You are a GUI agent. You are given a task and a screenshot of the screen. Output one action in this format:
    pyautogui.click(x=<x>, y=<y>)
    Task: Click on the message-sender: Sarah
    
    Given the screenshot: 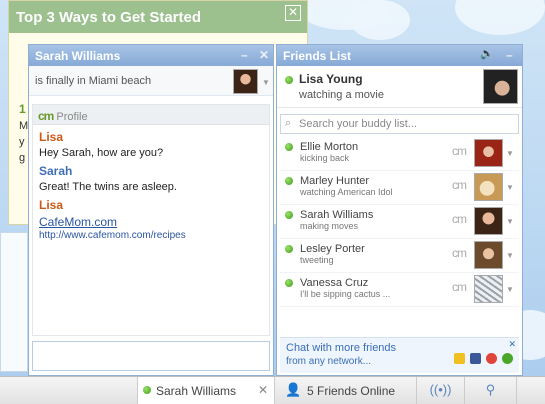 What is the action you would take?
    pyautogui.click(x=56, y=171)
    